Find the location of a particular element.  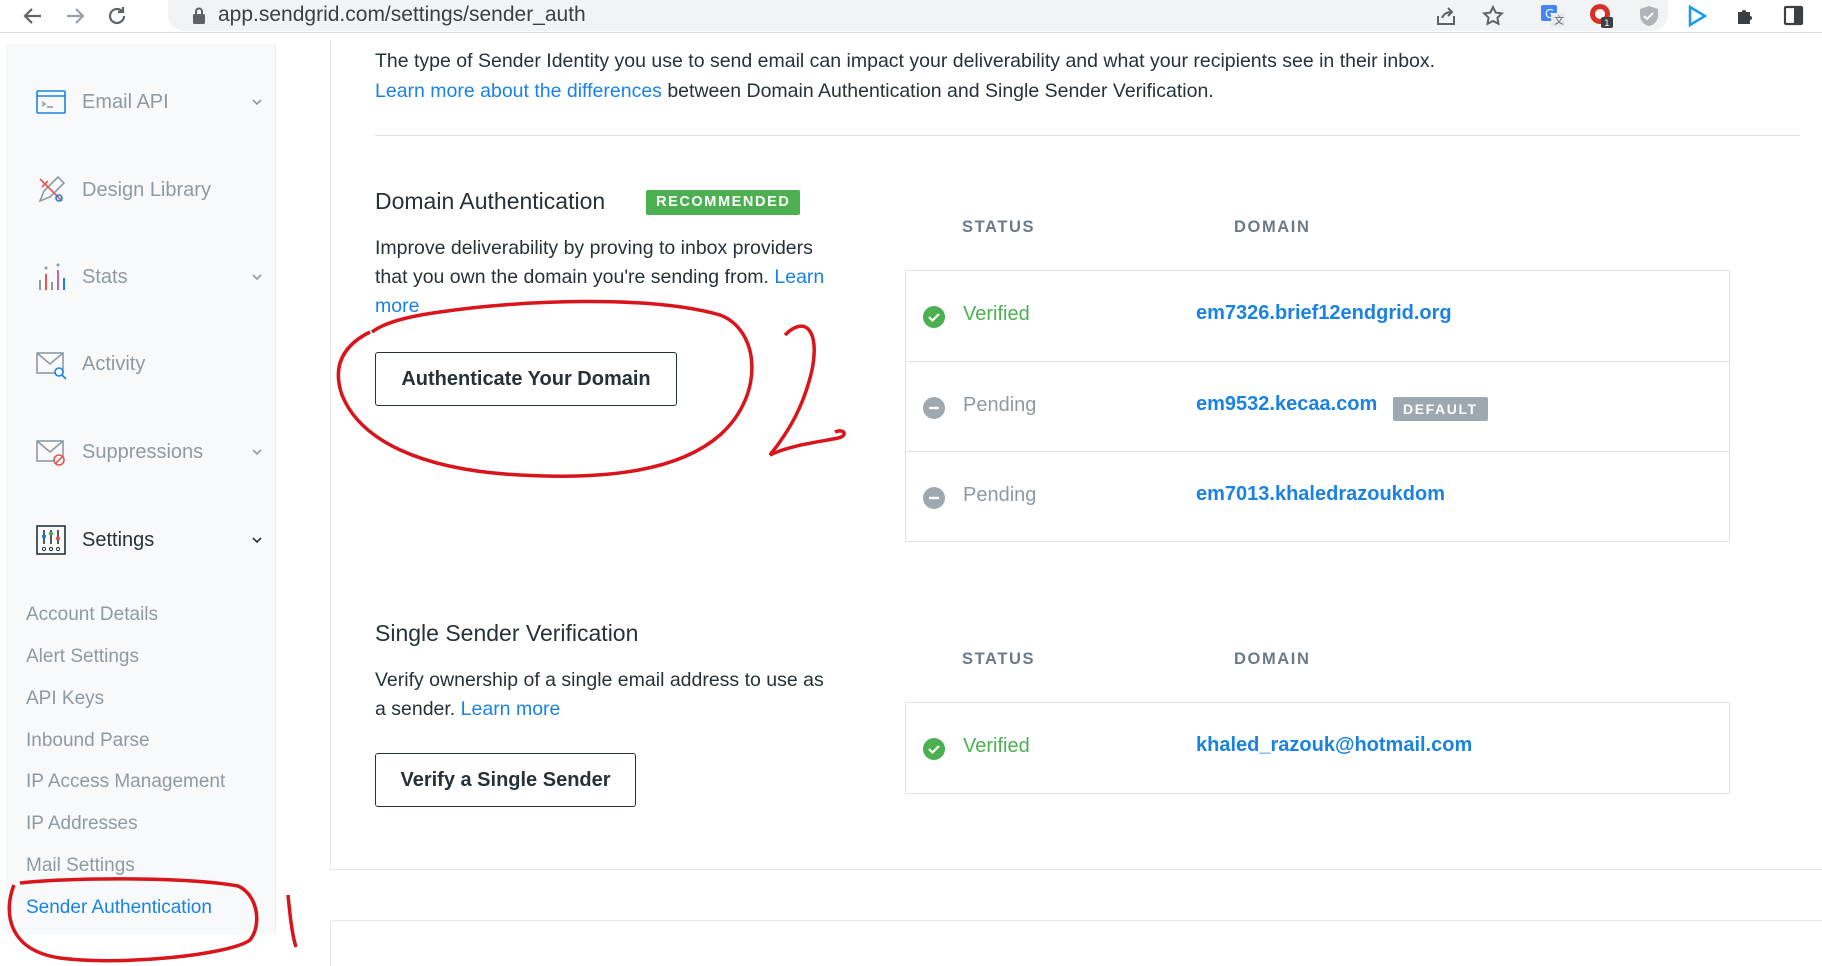

email-api-icon is located at coordinates (51, 102).